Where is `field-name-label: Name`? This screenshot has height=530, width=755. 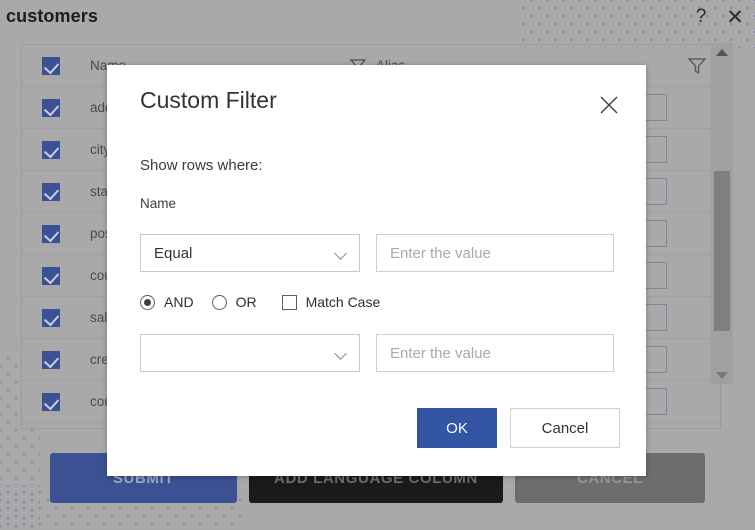 field-name-label: Name is located at coordinates (158, 203).